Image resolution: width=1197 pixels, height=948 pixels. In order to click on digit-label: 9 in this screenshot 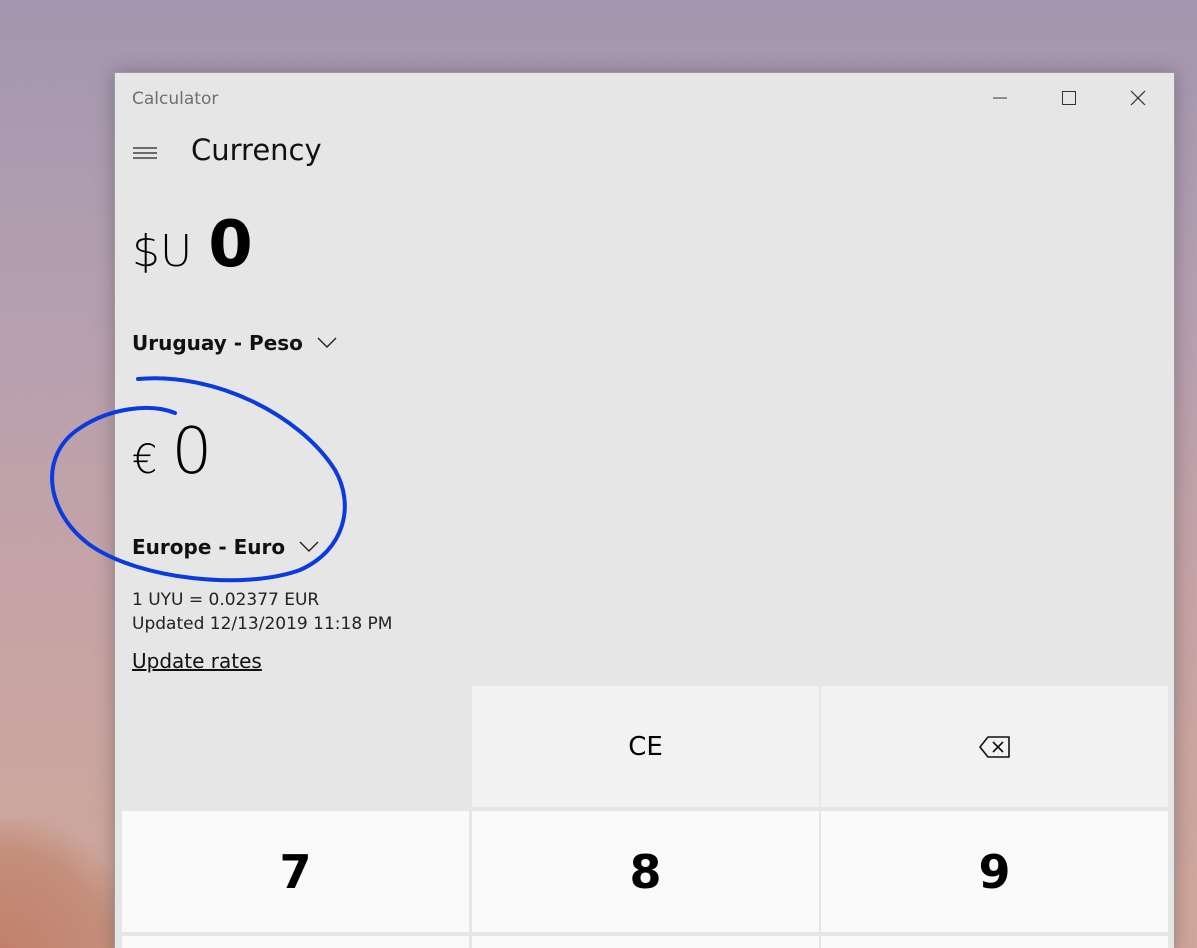, I will do `click(994, 871)`.